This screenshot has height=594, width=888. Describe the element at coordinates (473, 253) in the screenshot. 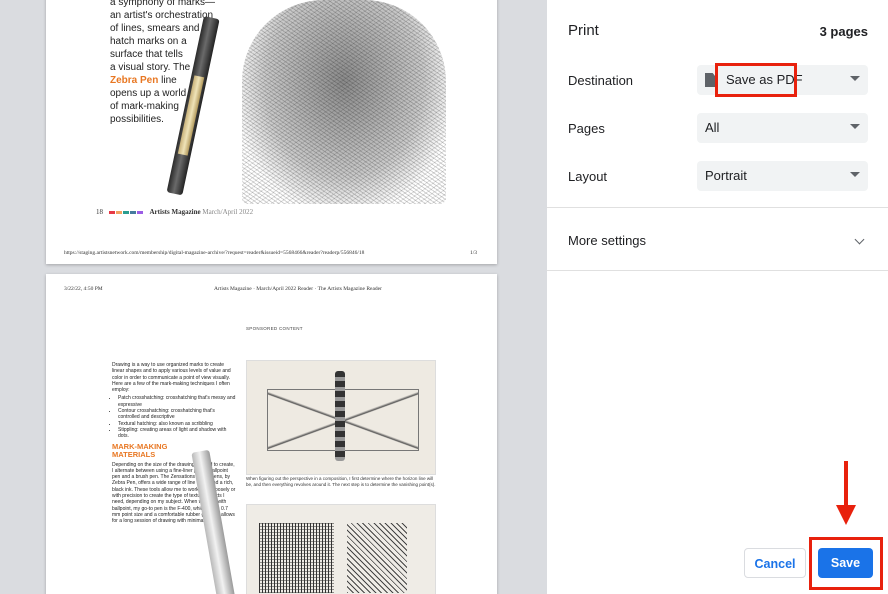

I see `page-number: 1/3` at that location.